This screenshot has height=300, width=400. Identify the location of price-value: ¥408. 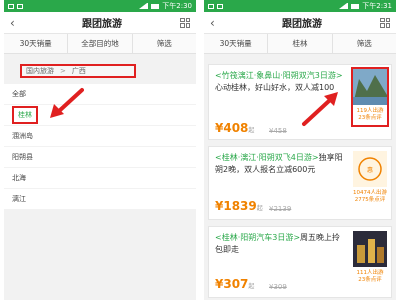
(232, 128).